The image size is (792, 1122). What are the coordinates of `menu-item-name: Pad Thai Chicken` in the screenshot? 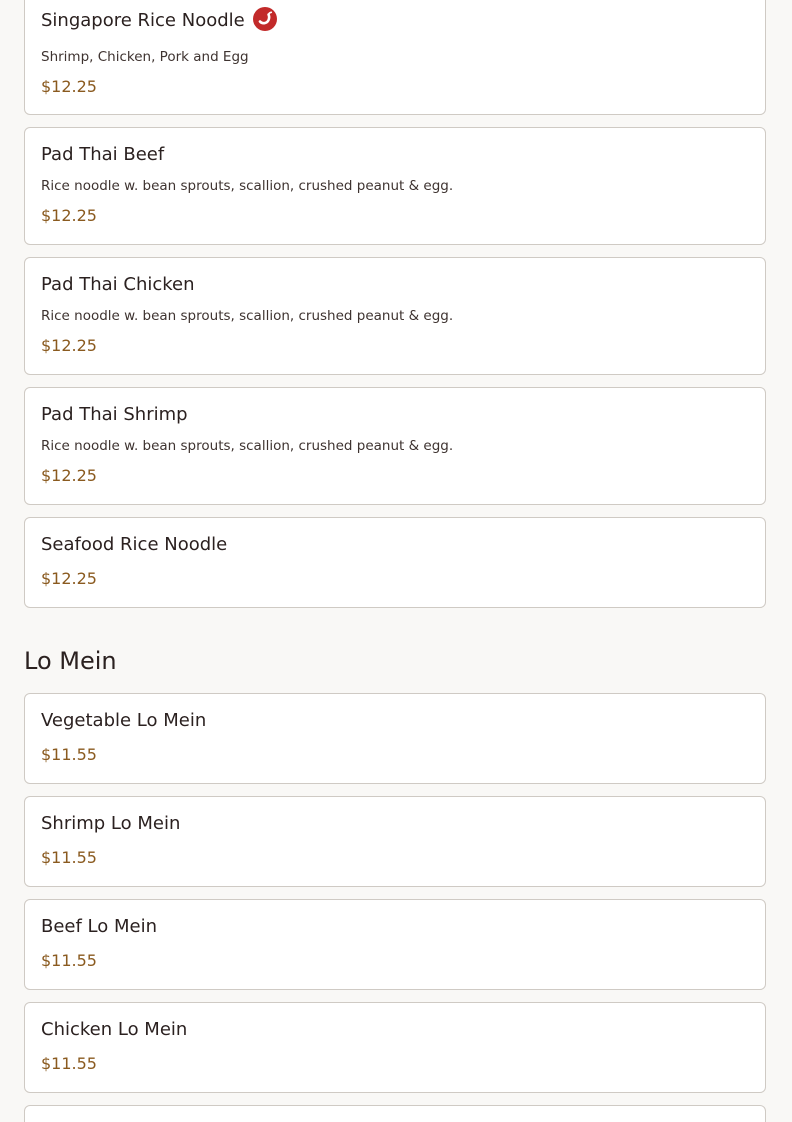 It's located at (118, 284).